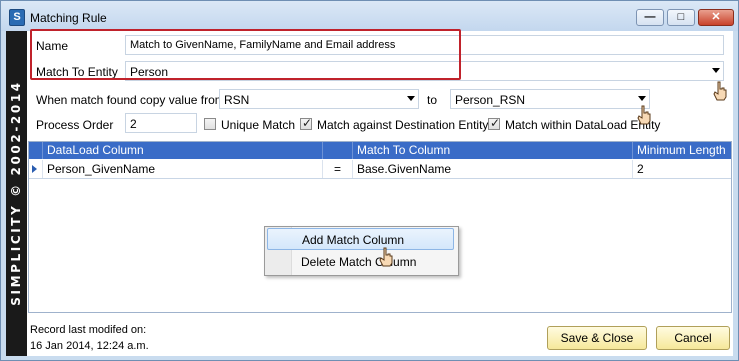 This screenshot has height=361, width=739. Describe the element at coordinates (338, 150) in the screenshot. I see `column-header-operator` at that location.